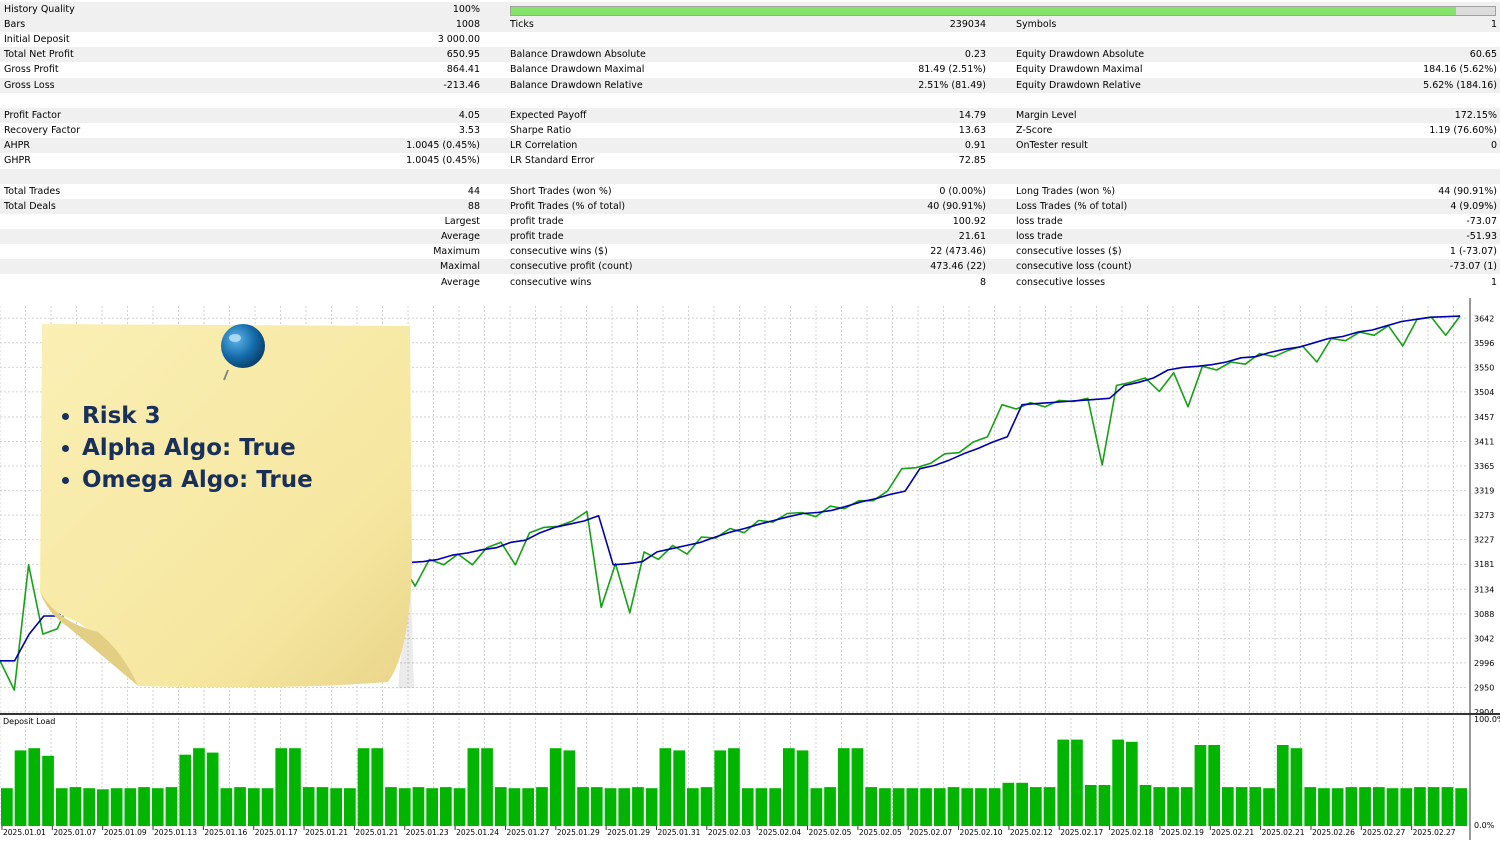 This screenshot has height=844, width=1500. Describe the element at coordinates (750, 39) in the screenshot. I see `stats-row: Initial Deposit 3 000.00` at that location.